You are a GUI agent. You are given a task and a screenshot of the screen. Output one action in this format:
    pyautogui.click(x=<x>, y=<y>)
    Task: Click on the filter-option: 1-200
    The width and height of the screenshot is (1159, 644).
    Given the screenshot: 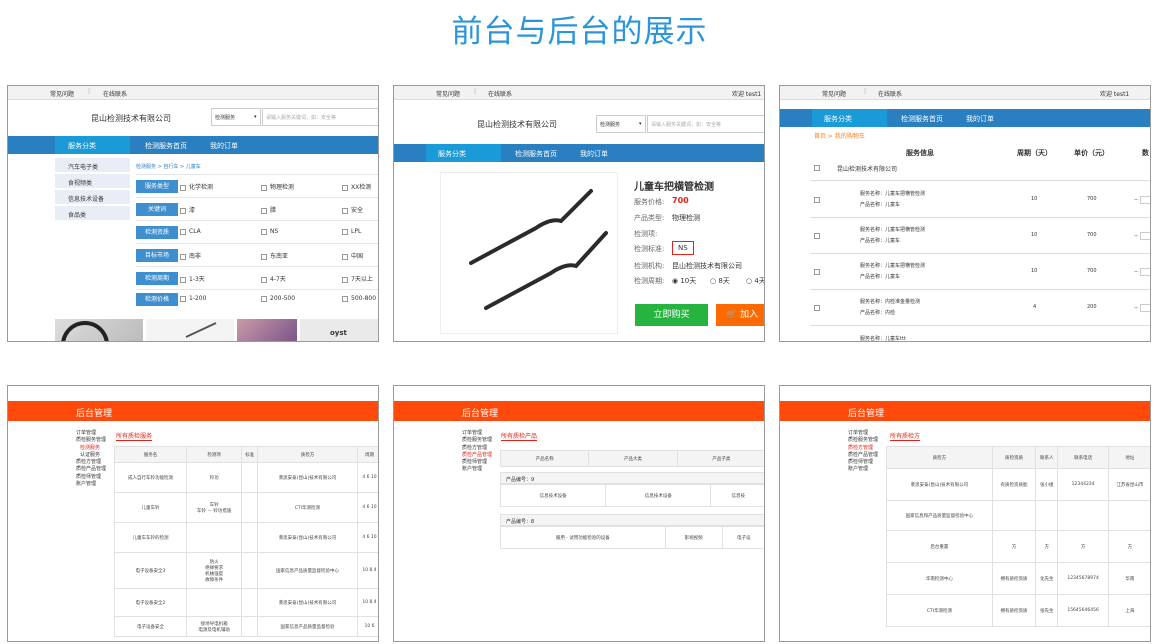 What is the action you would take?
    pyautogui.click(x=193, y=298)
    